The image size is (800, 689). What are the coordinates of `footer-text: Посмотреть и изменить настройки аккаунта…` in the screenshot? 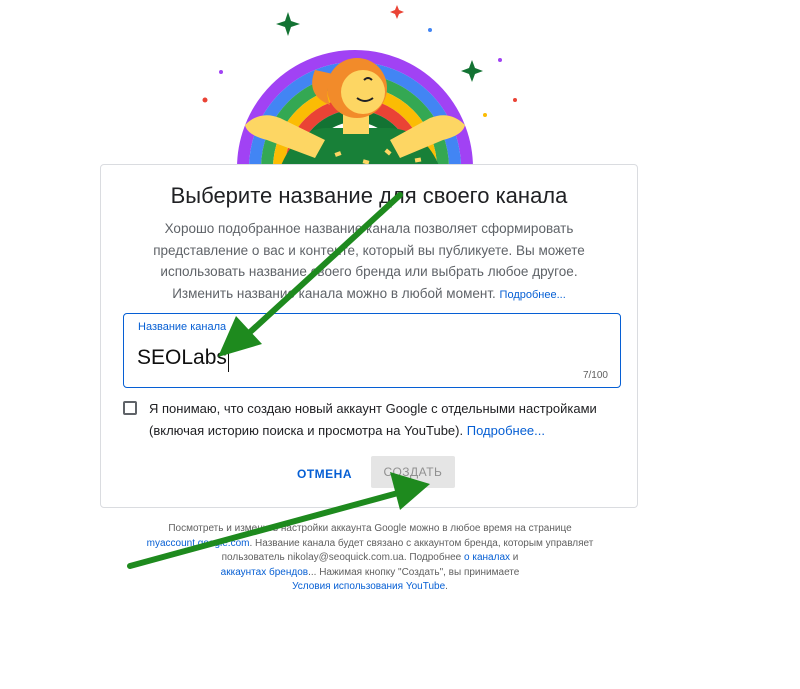 It's located at (370, 528).